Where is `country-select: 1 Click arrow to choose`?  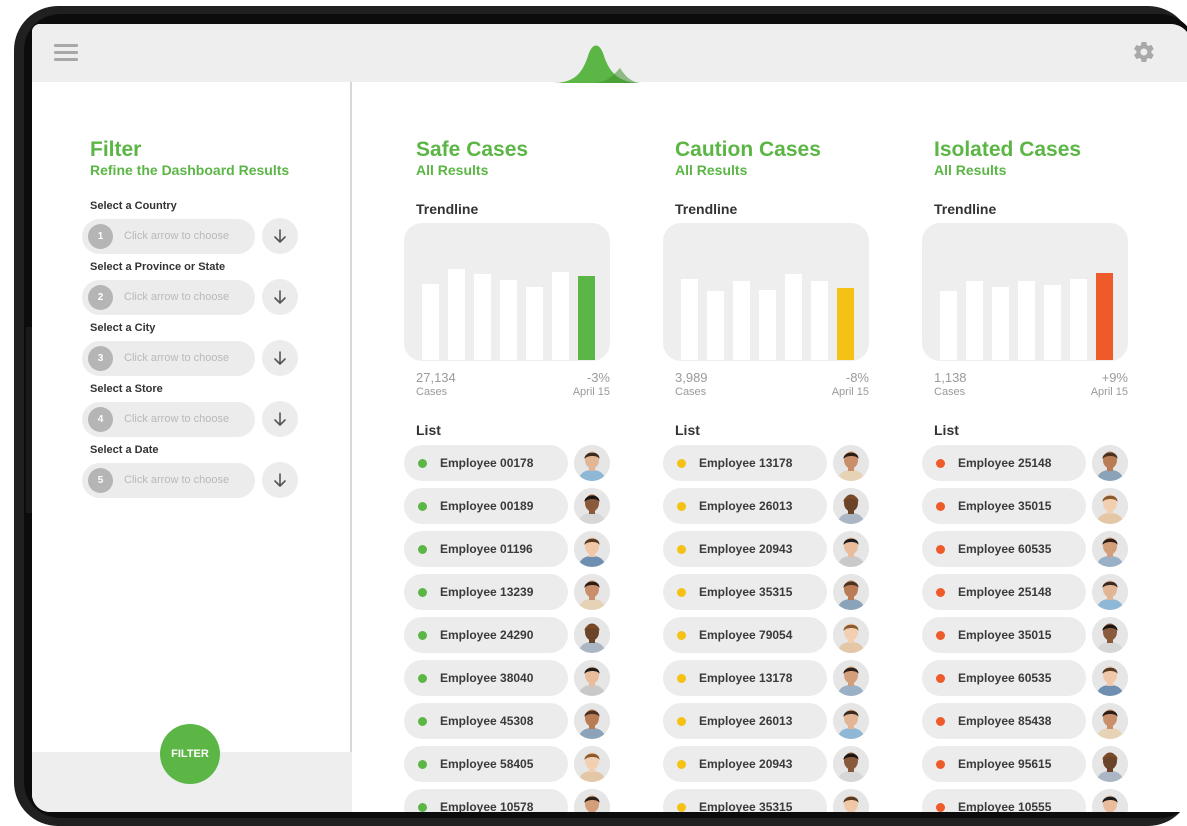
country-select: 1 Click arrow to choose is located at coordinates (168, 236).